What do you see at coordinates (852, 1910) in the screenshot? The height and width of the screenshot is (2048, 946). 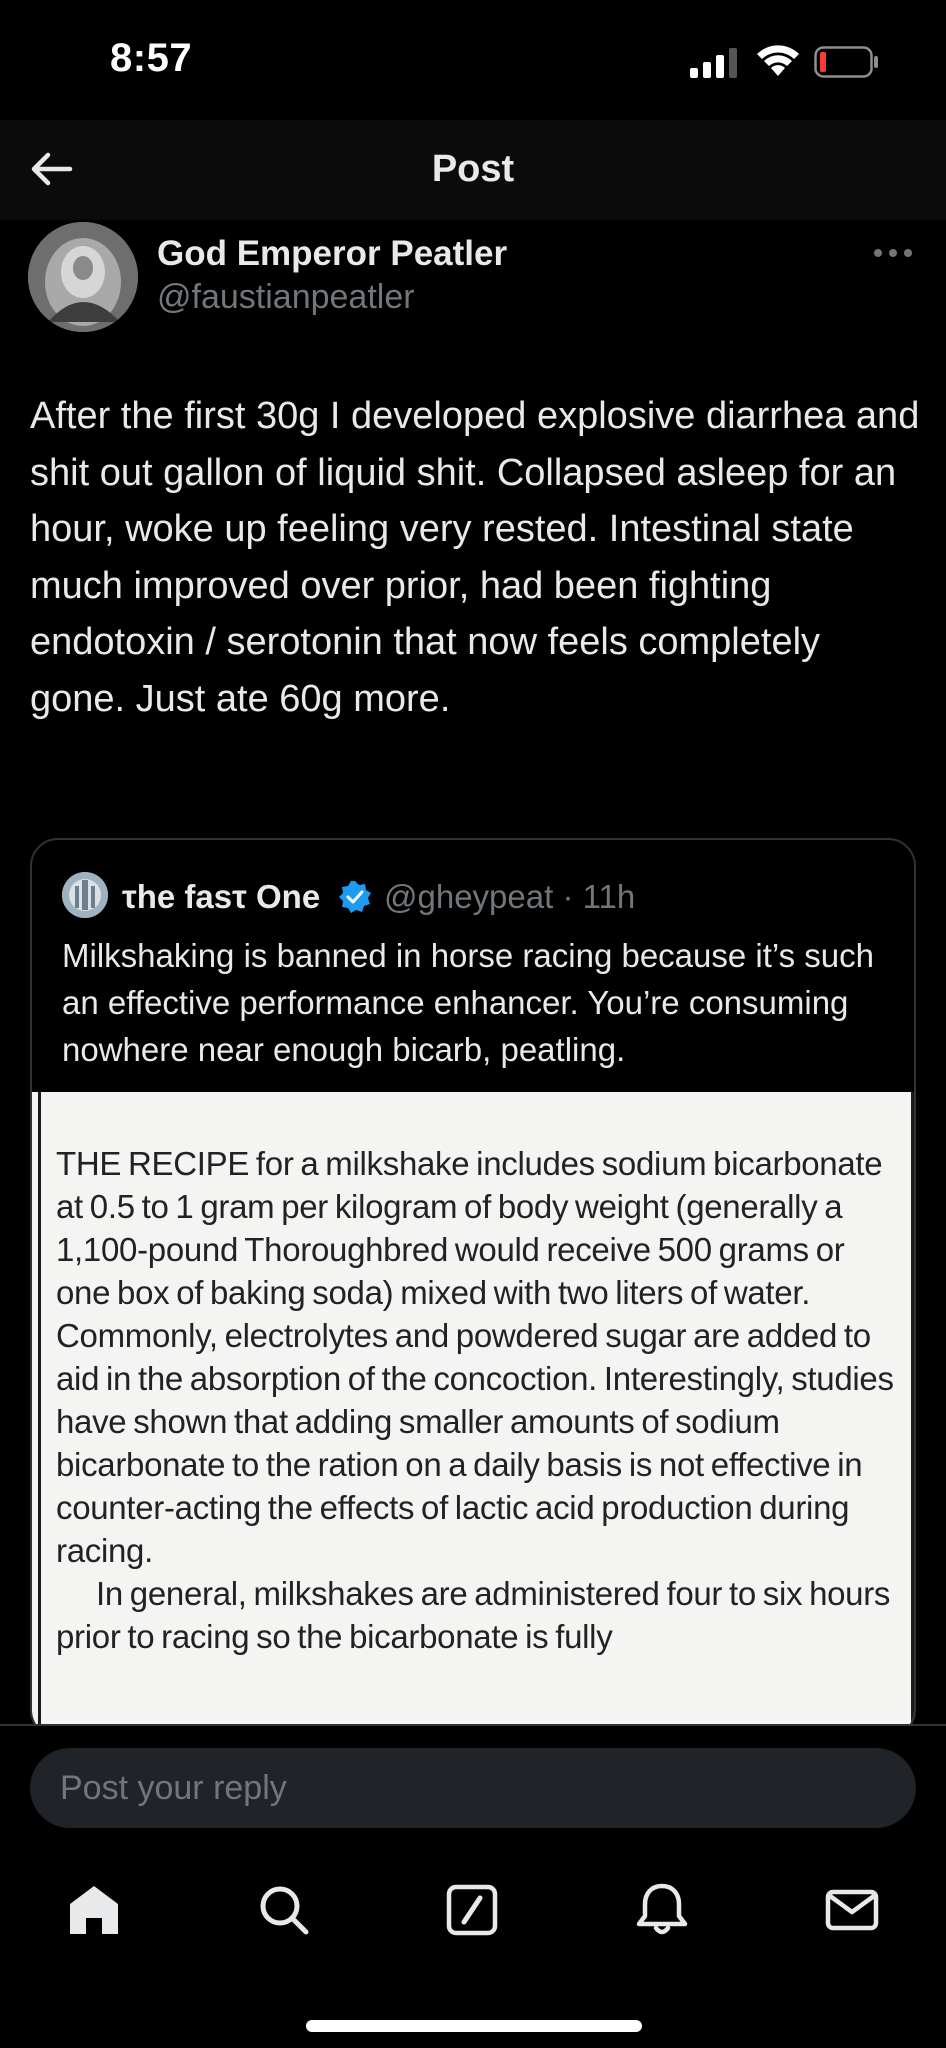 I see `mail-icon` at bounding box center [852, 1910].